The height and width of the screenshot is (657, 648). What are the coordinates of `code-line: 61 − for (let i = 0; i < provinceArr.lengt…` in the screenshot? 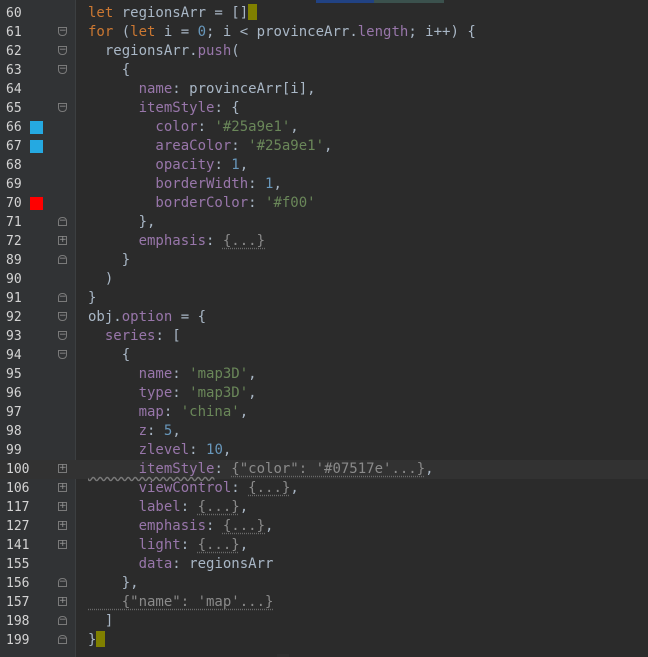 It's located at (324, 32).